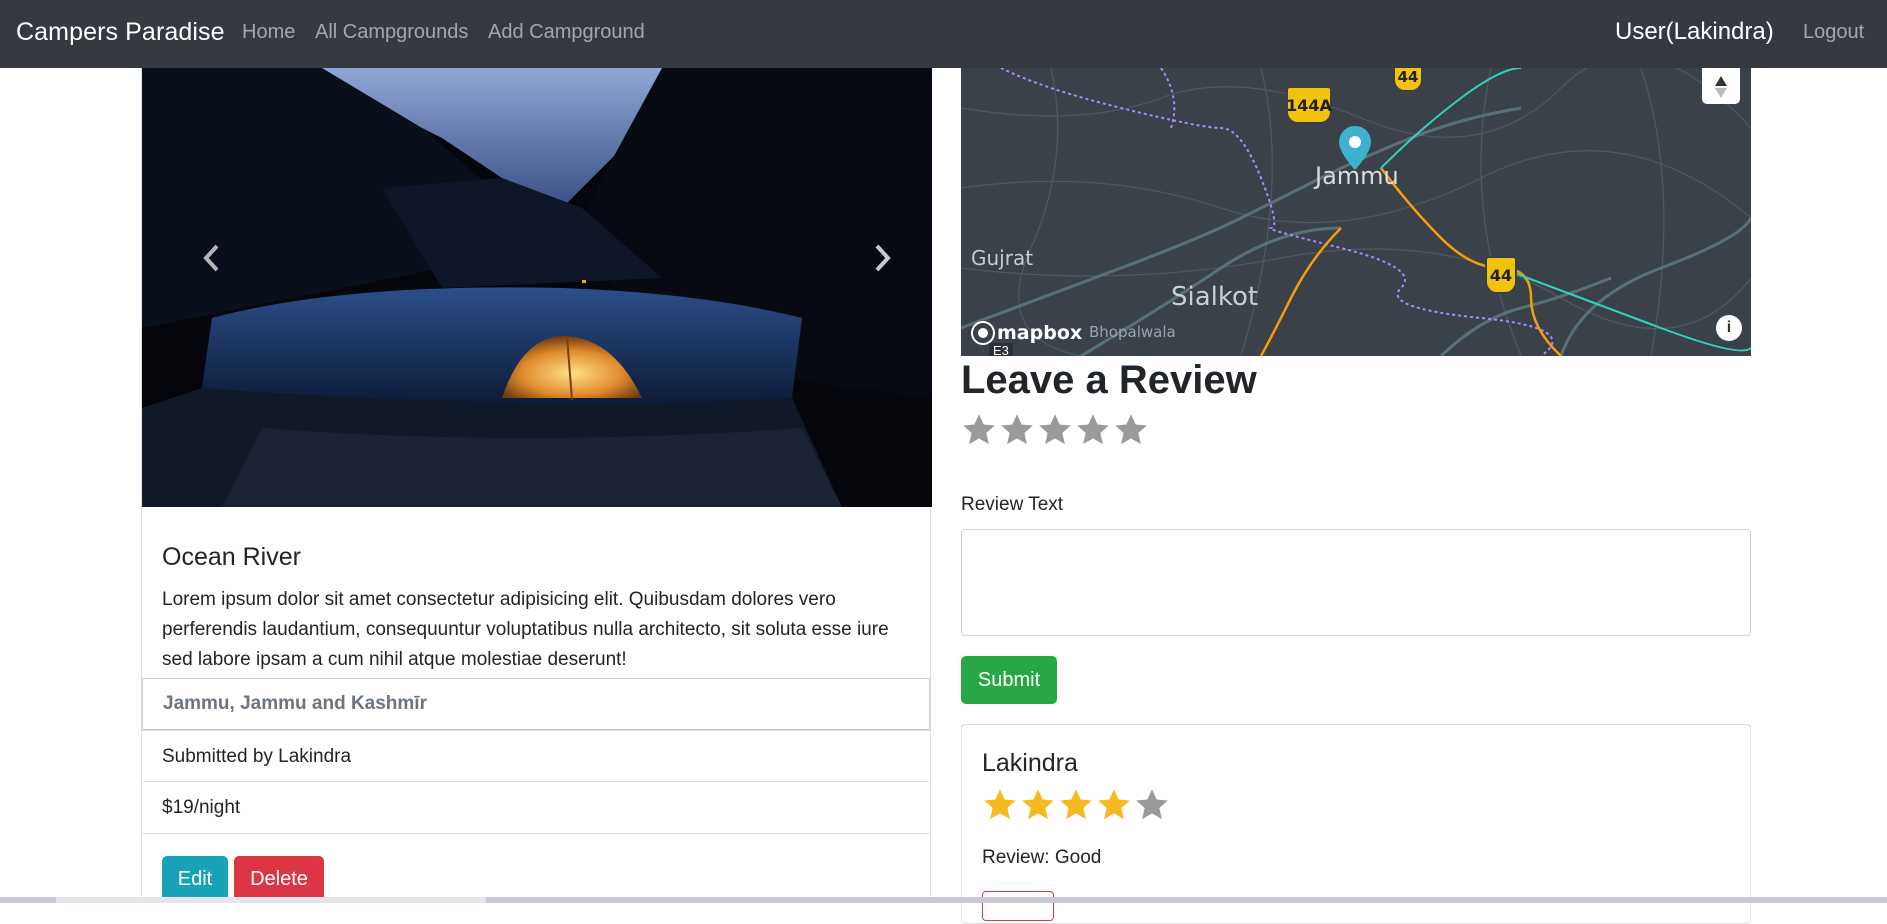  I want to click on rating-input, so click(1055, 430).